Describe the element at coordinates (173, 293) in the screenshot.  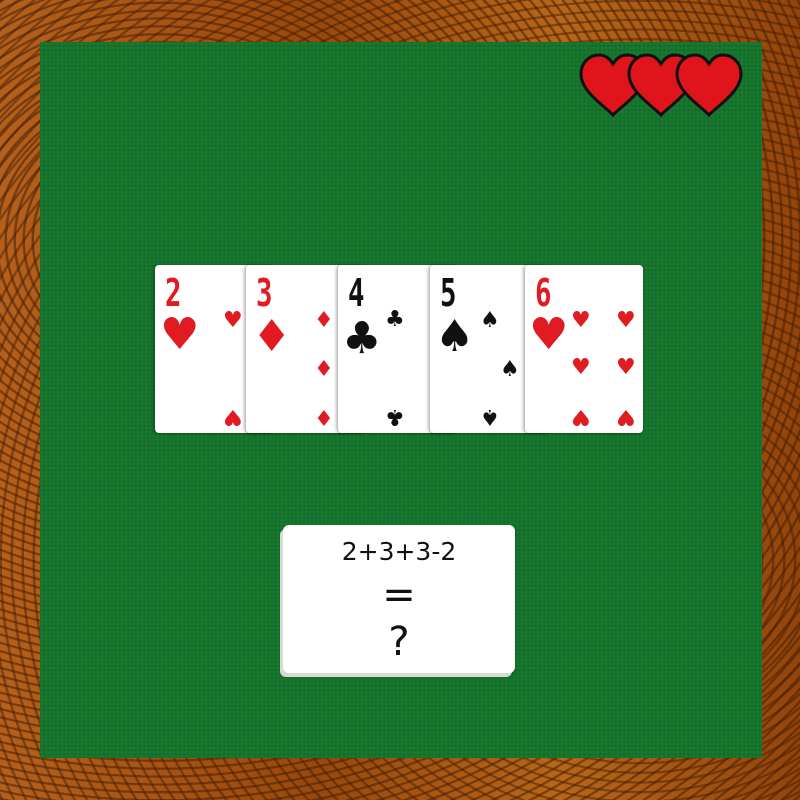
I see `card-rank: 2` at that location.